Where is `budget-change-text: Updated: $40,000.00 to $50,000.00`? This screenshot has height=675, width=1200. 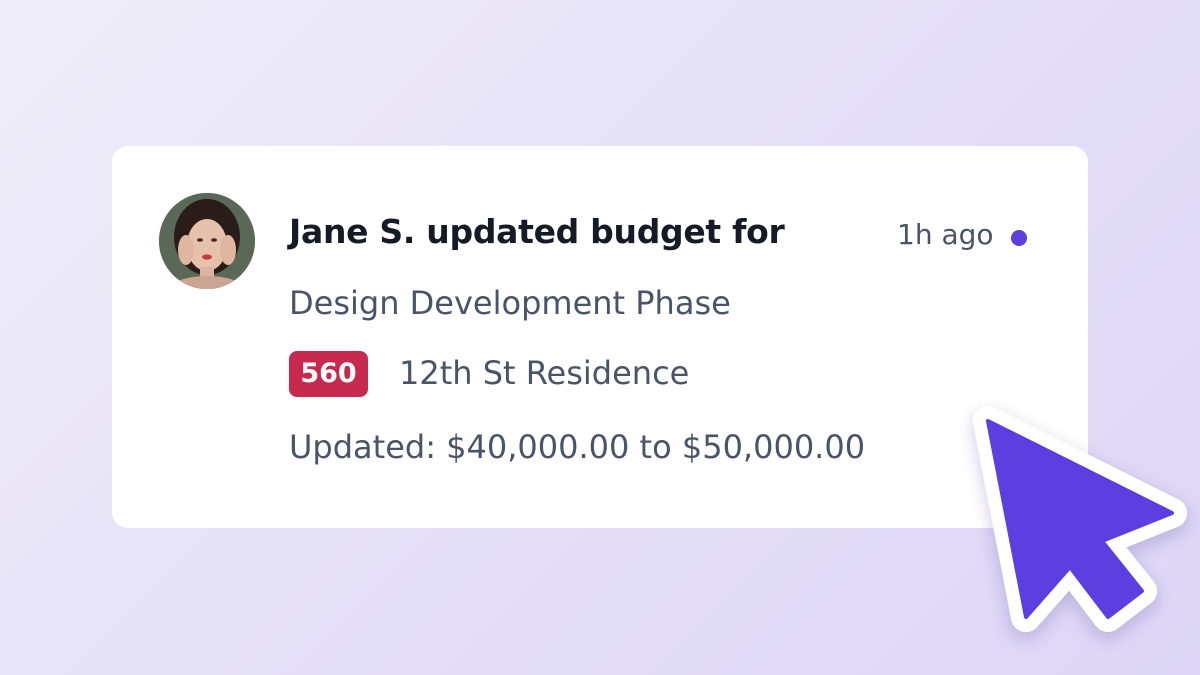 budget-change-text: Updated: $40,000.00 to $50,000.00 is located at coordinates (577, 447).